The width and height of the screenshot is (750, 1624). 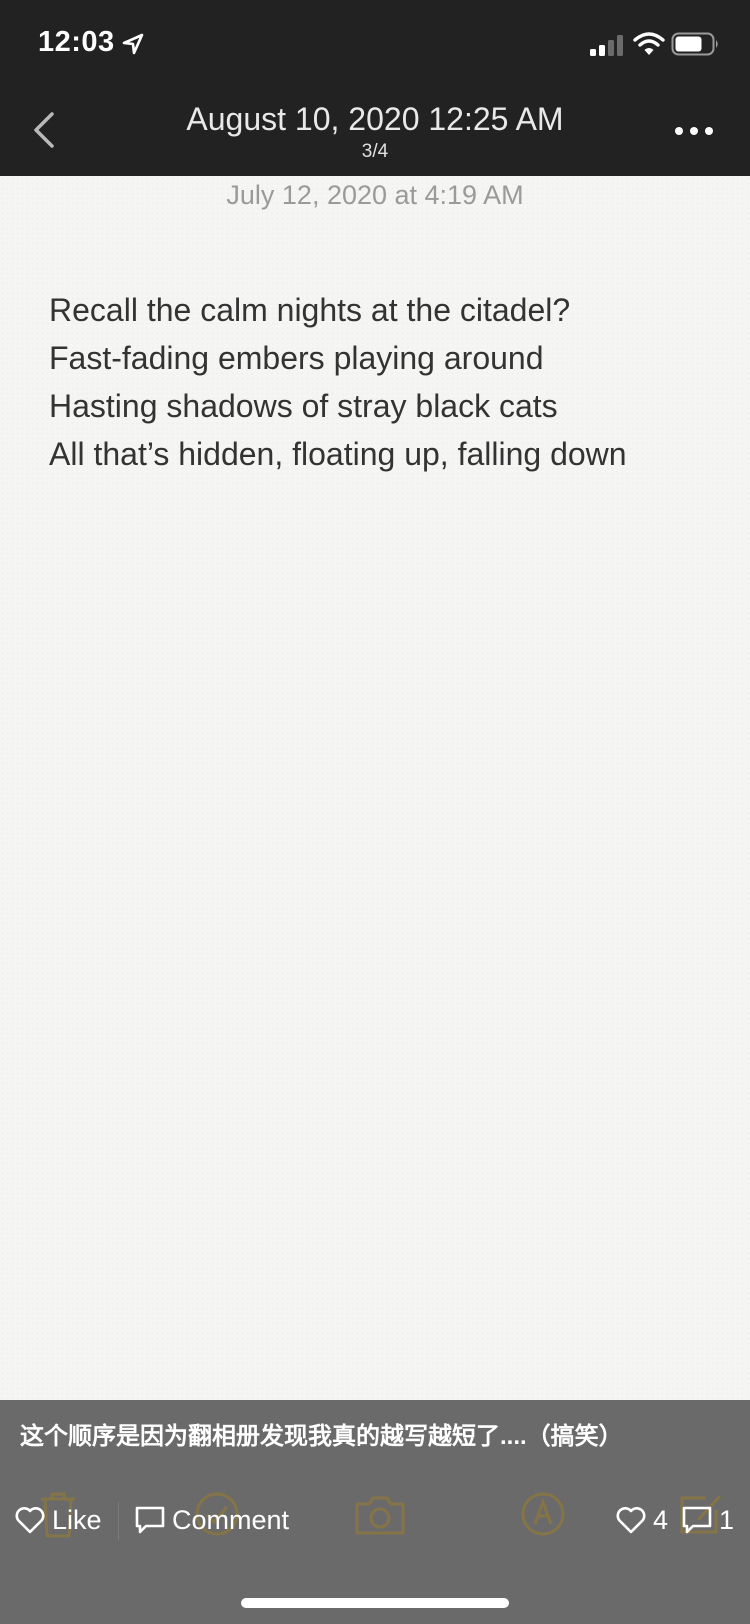 I want to click on note-line: Hasting shadows of stray black cats, so click(x=303, y=406).